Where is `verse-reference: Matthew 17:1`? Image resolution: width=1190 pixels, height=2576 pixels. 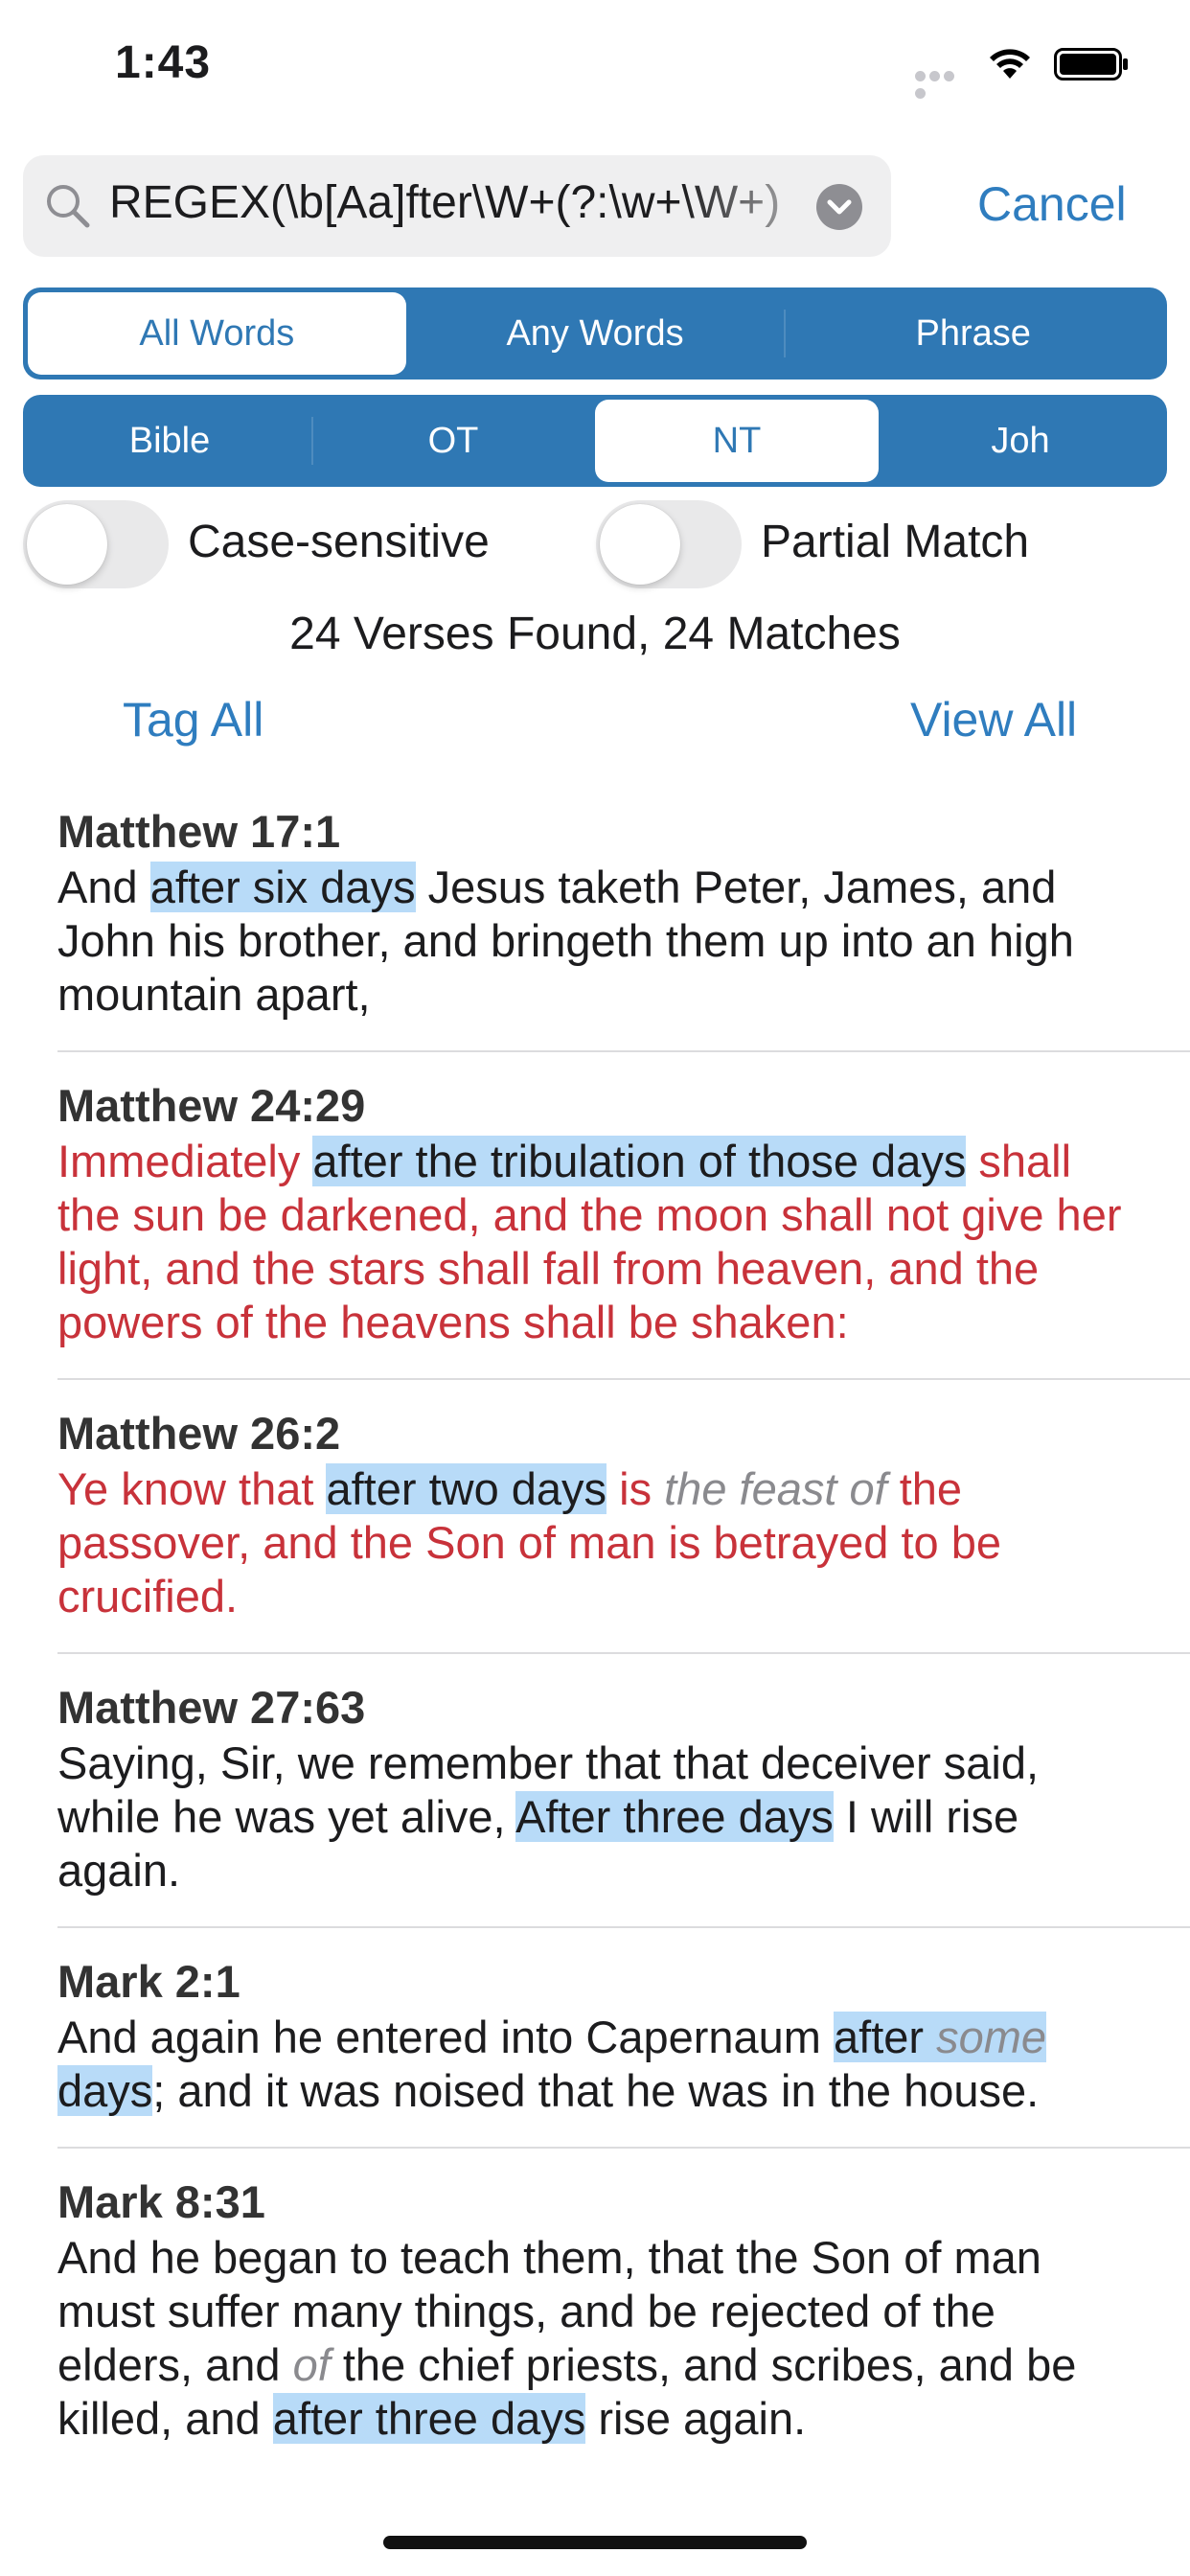 verse-reference: Matthew 17:1 is located at coordinates (199, 831).